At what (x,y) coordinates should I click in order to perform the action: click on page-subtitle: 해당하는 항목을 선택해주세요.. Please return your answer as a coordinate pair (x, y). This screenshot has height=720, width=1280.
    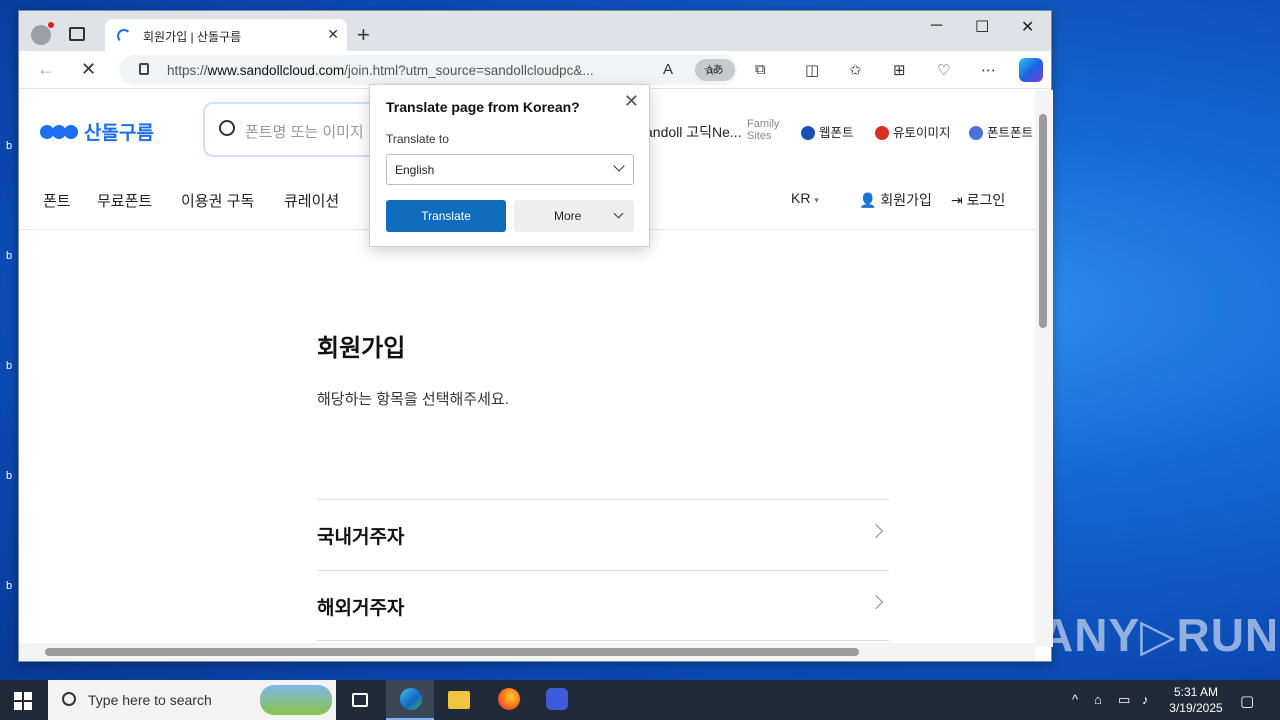
    Looking at the image, I should click on (413, 399).